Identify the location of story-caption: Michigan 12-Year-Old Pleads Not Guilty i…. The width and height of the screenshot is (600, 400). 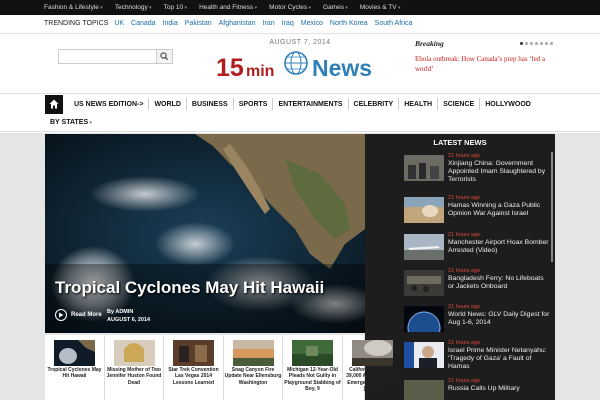
(312, 379).